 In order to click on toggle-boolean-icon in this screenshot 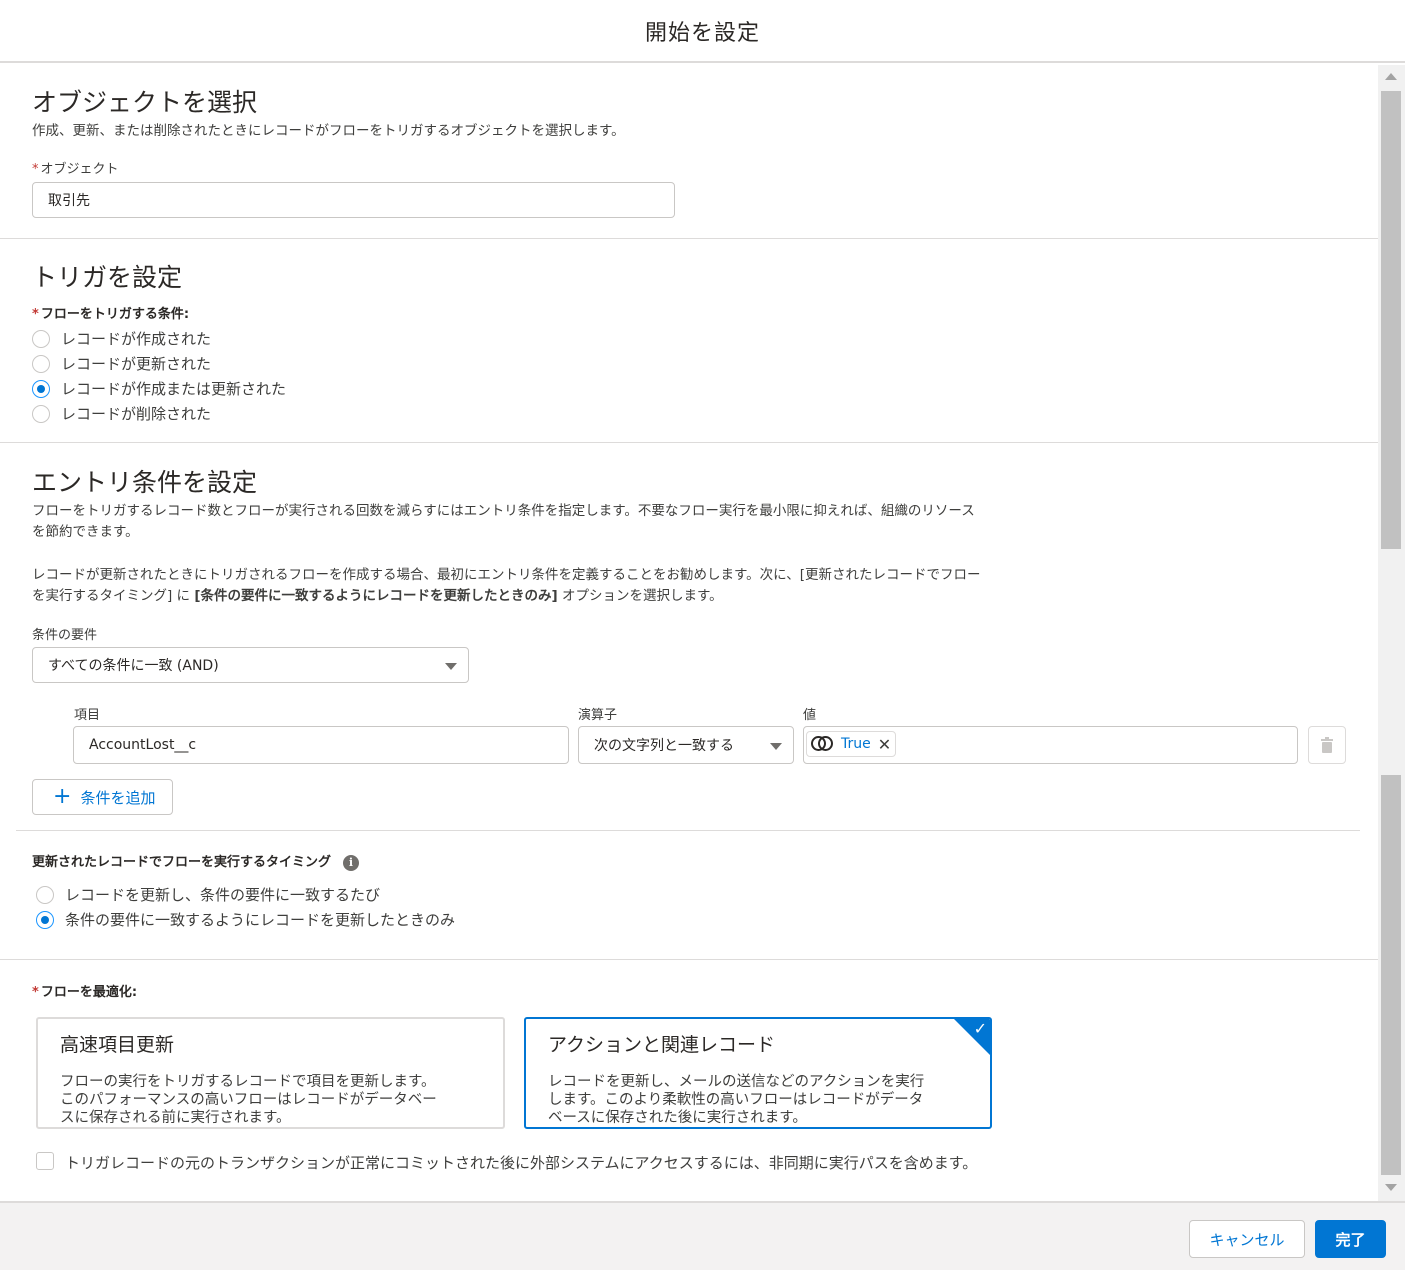, I will do `click(823, 744)`.